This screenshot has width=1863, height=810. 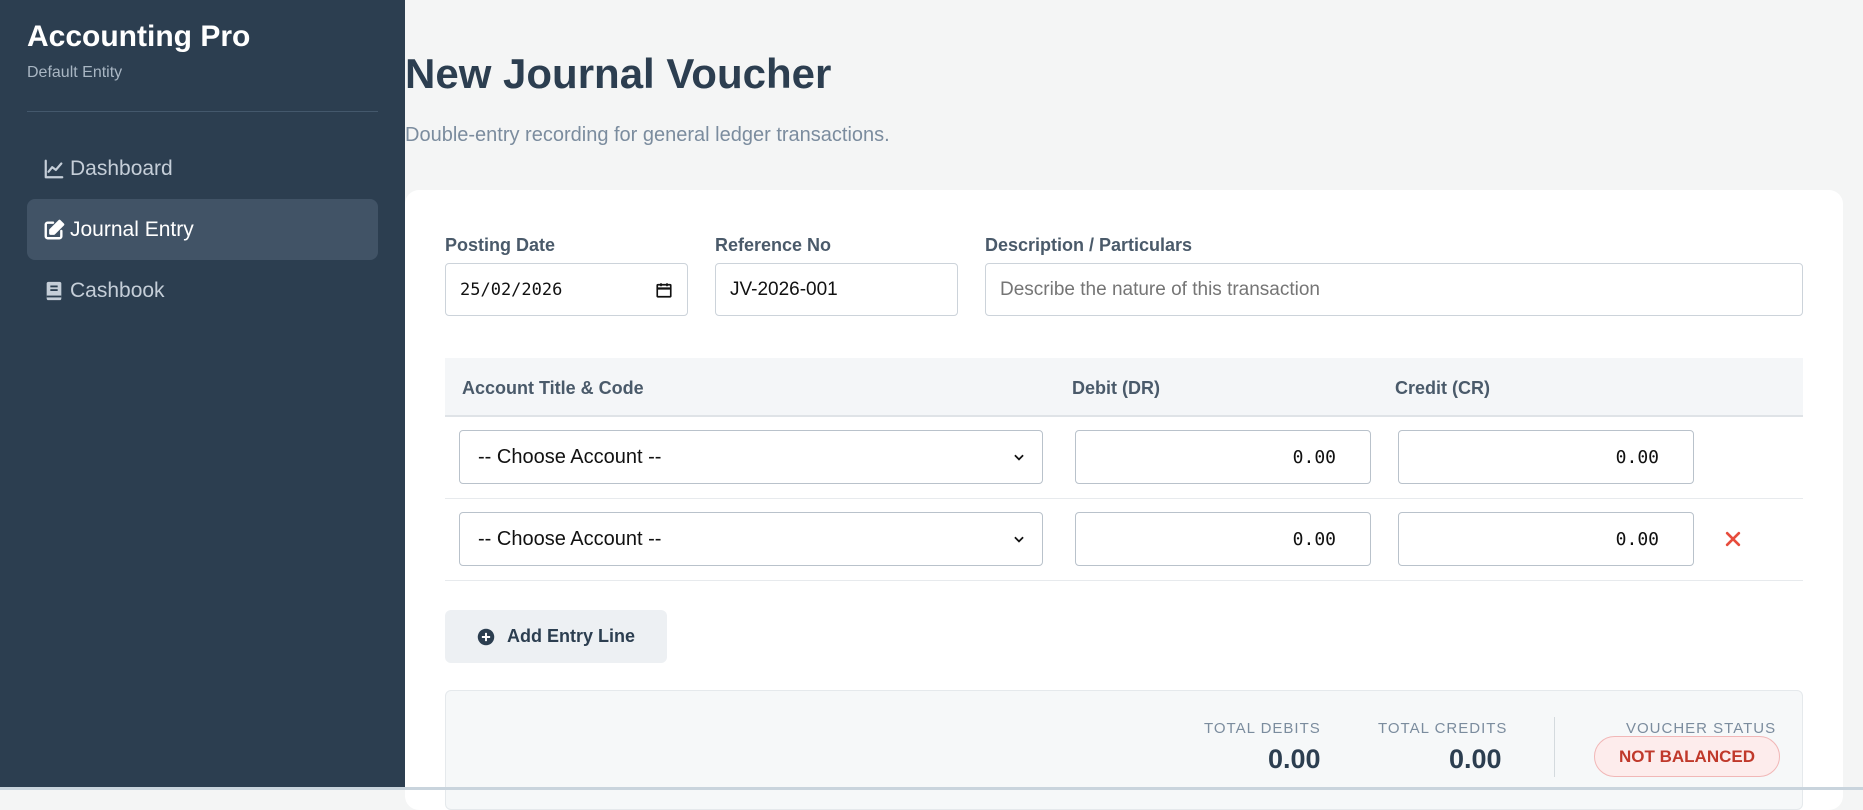 What do you see at coordinates (75, 72) in the screenshot?
I see `brand-subtitle: Default Entity` at bounding box center [75, 72].